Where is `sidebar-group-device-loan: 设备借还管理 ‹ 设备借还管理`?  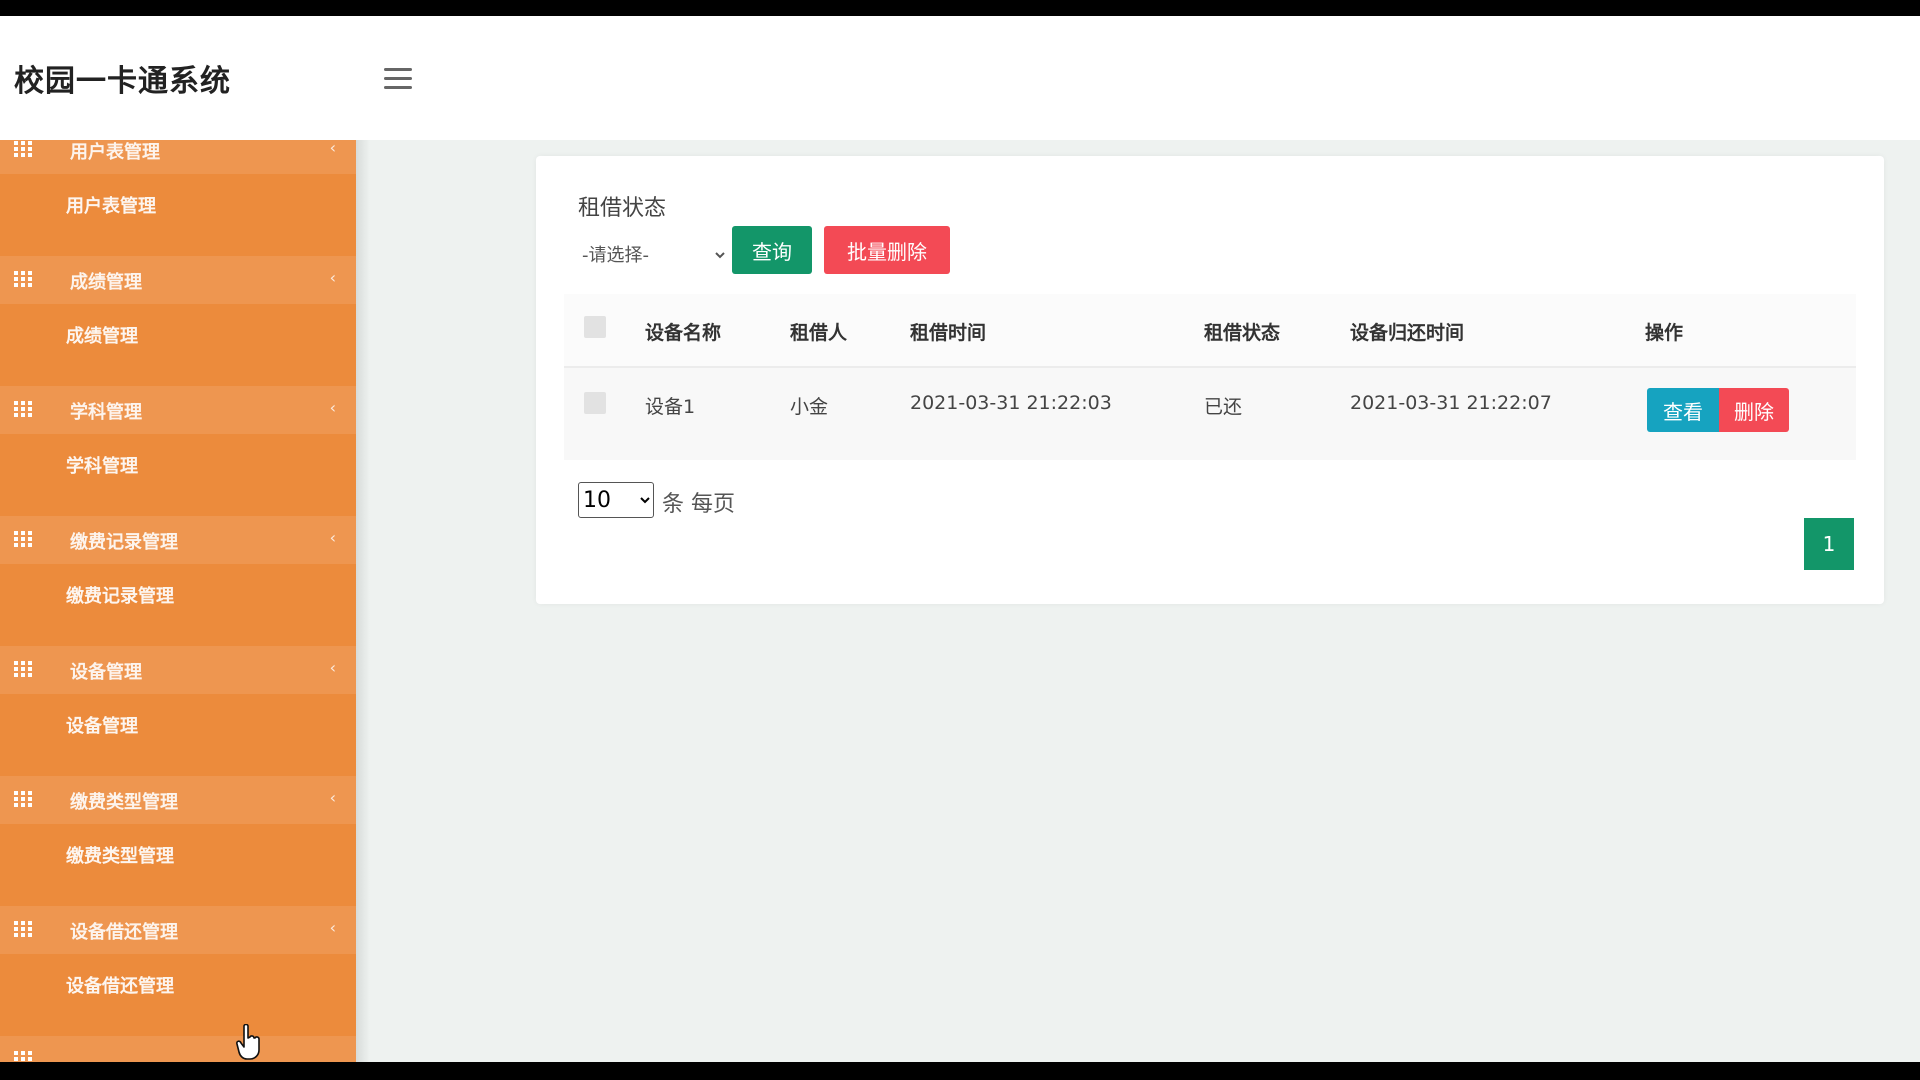
sidebar-group-device-loan: 设备借还管理 ‹ 设备借还管理 is located at coordinates (178, 960).